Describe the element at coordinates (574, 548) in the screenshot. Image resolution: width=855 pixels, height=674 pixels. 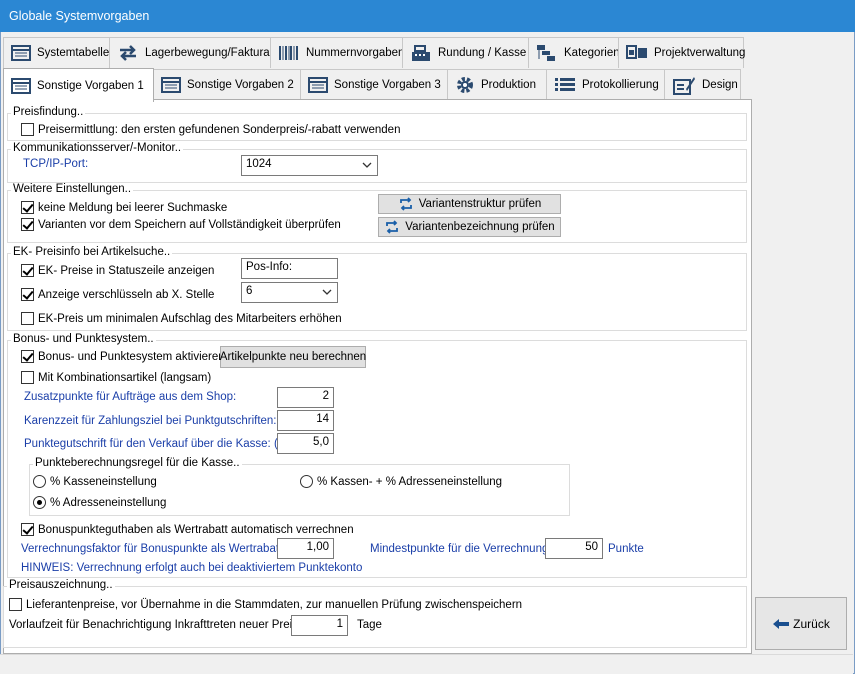
I see `mindestpunkte-input: 50` at that location.